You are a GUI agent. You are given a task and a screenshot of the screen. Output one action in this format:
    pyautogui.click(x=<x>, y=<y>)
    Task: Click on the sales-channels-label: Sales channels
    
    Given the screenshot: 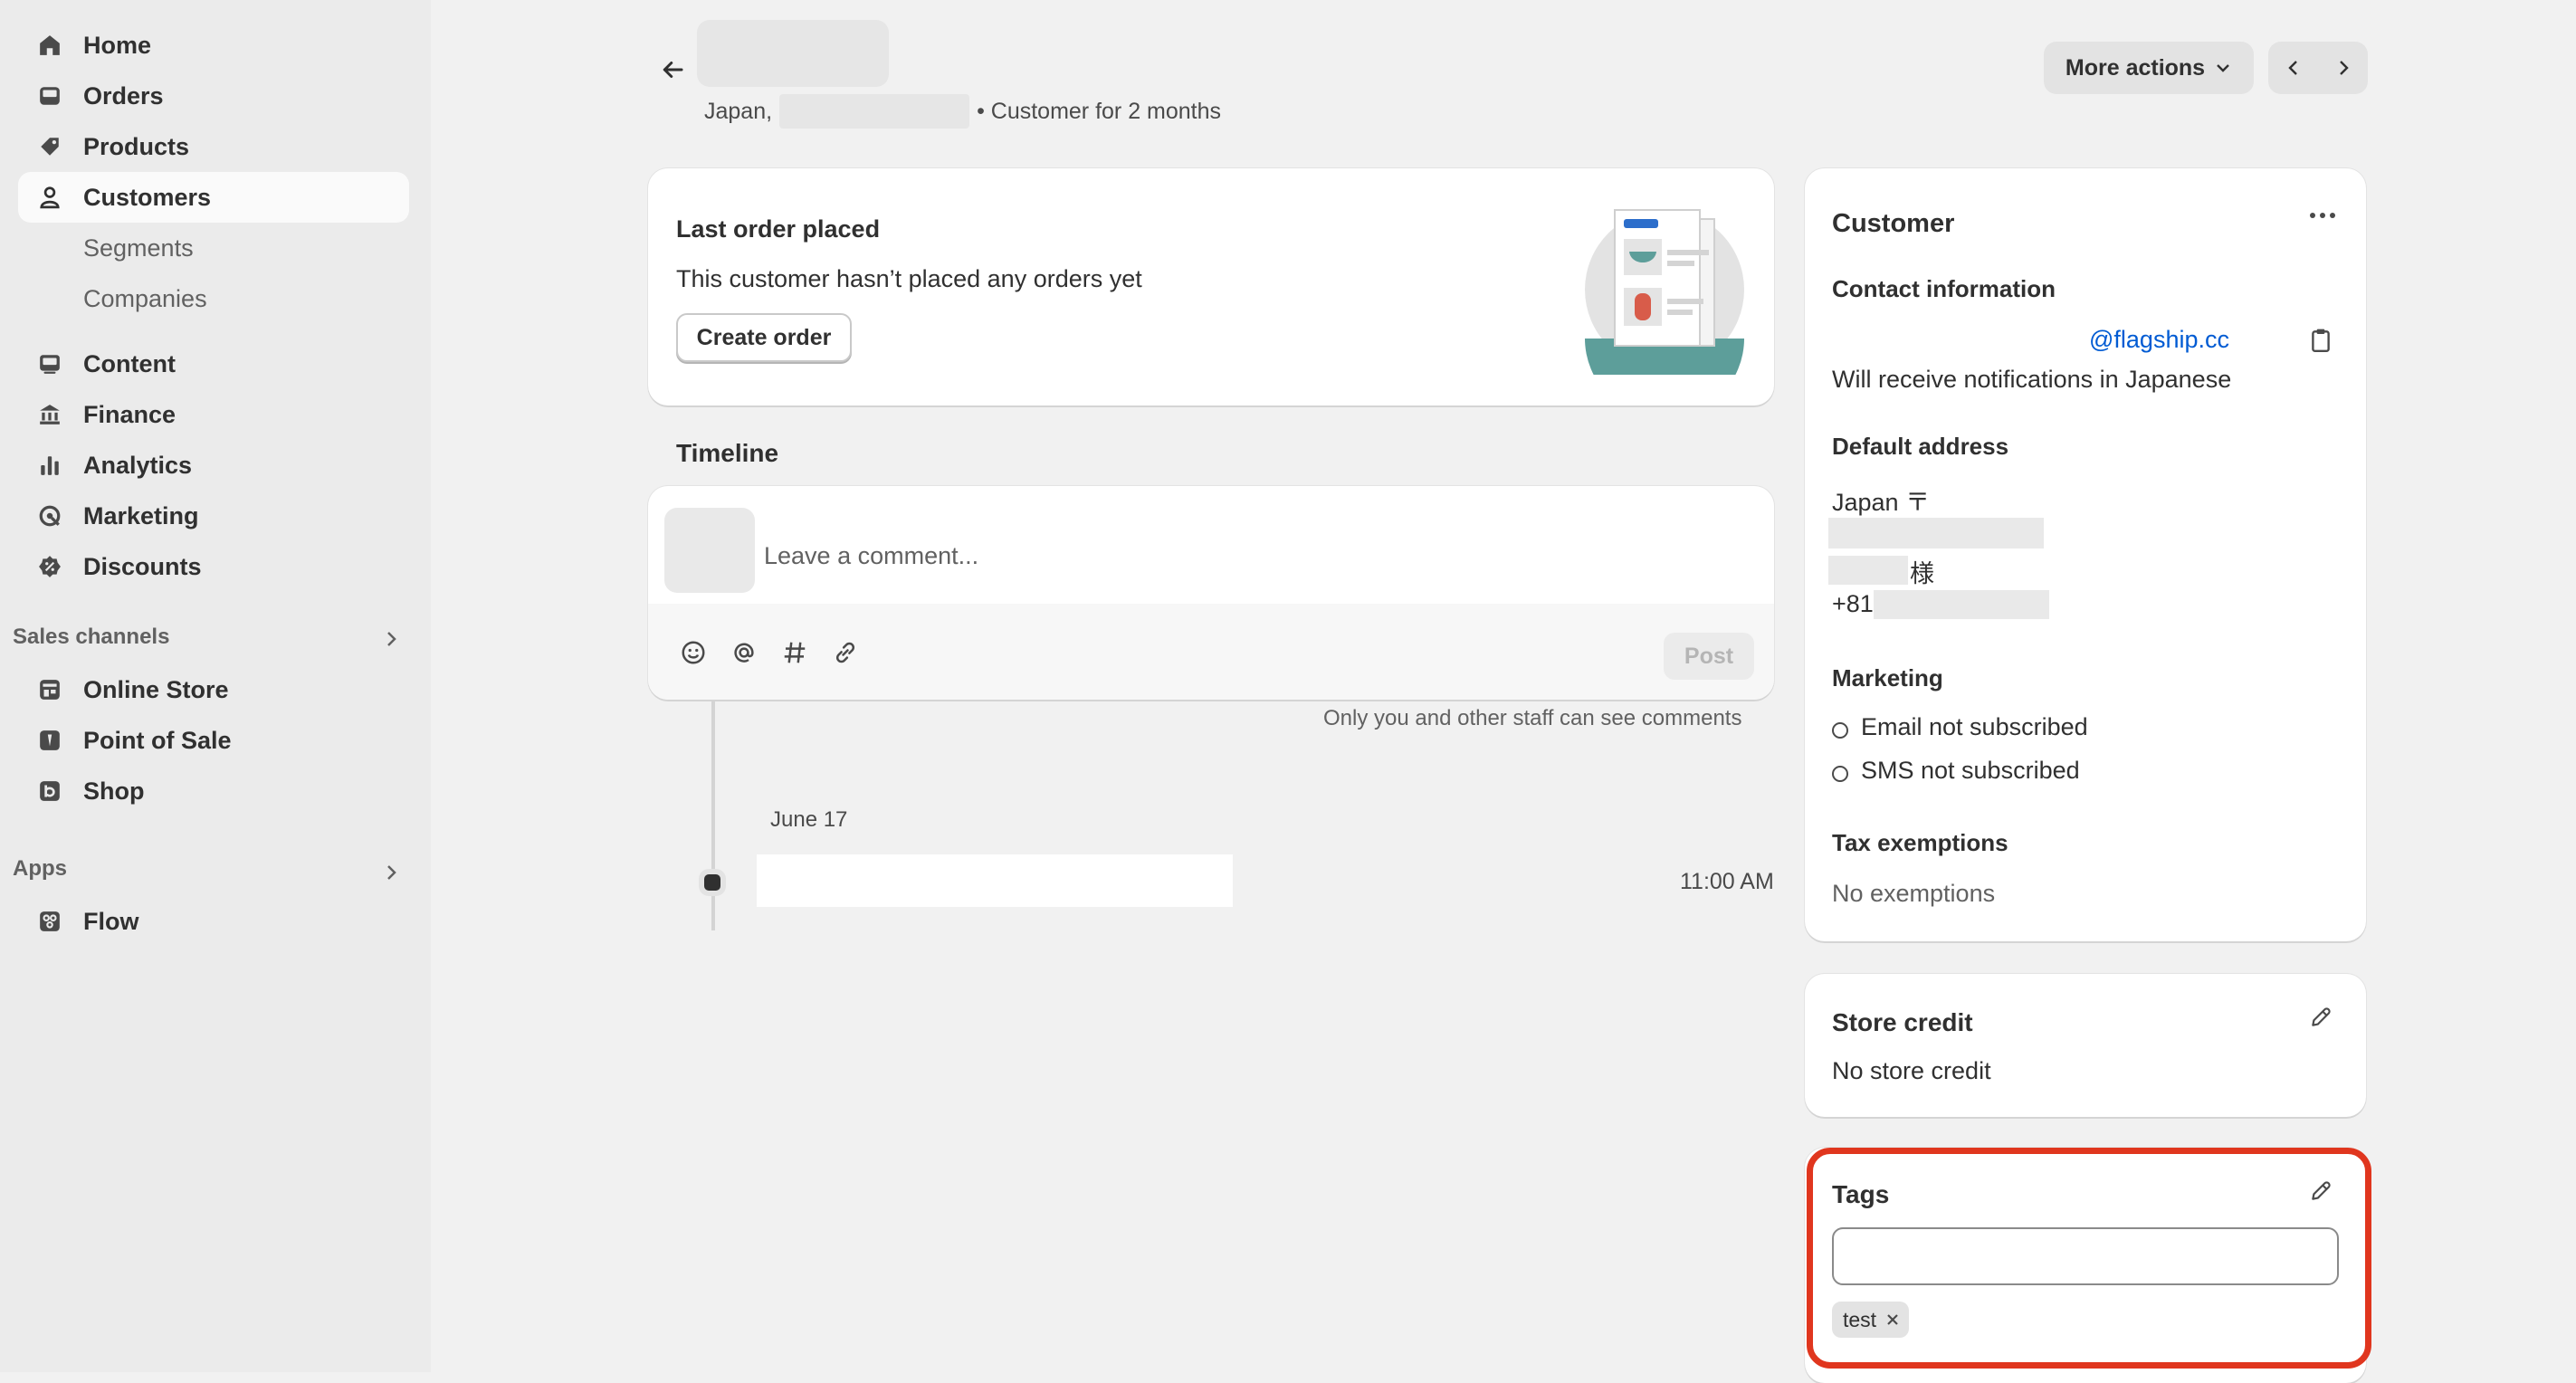 What is the action you would take?
    pyautogui.click(x=92, y=637)
    